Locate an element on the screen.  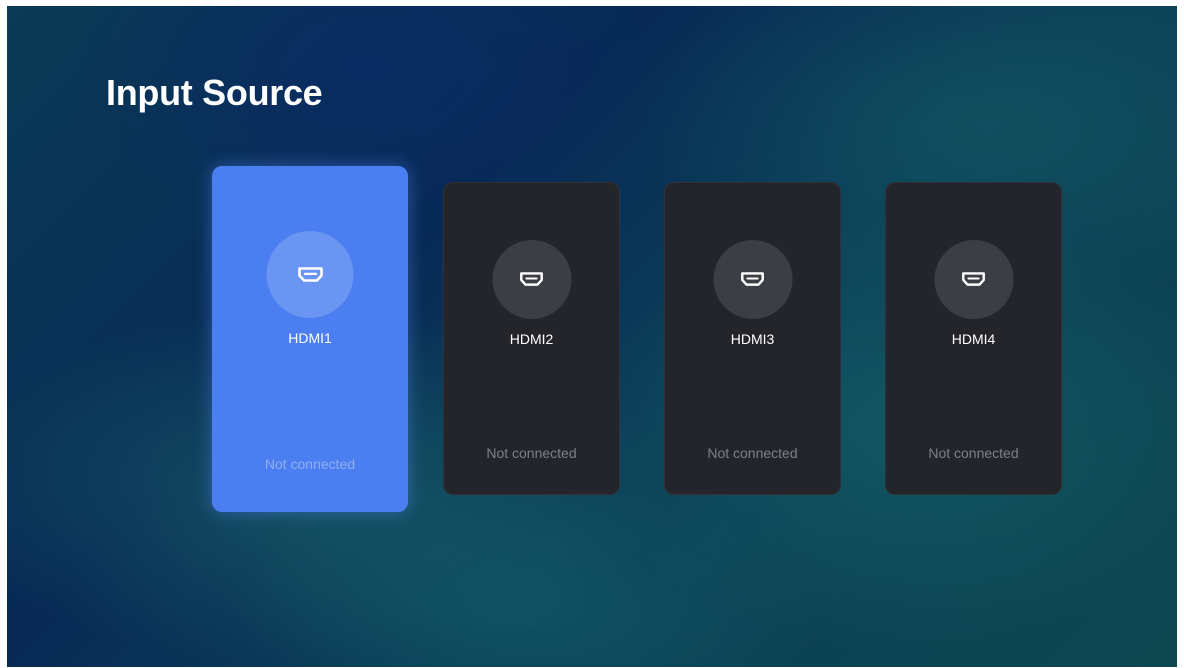
source-card-hdmi4: HDMI4 Not connected is located at coordinates (973, 338).